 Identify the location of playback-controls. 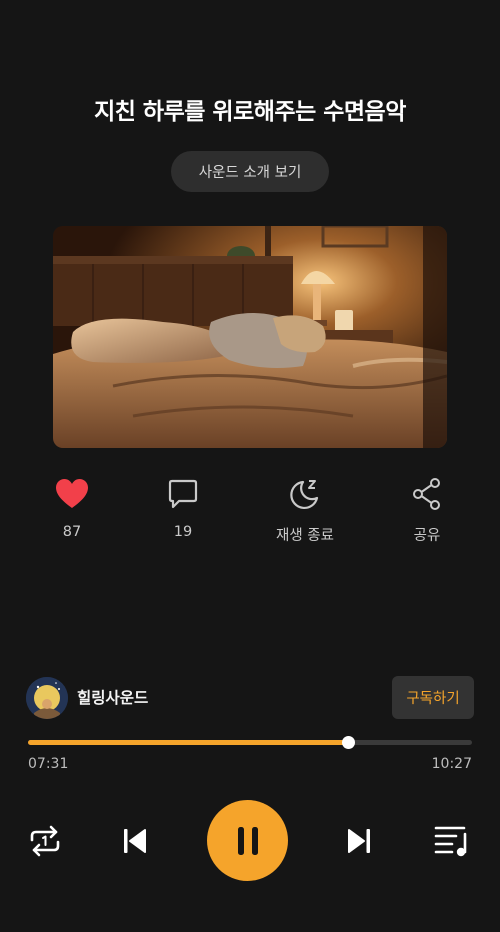
(250, 840).